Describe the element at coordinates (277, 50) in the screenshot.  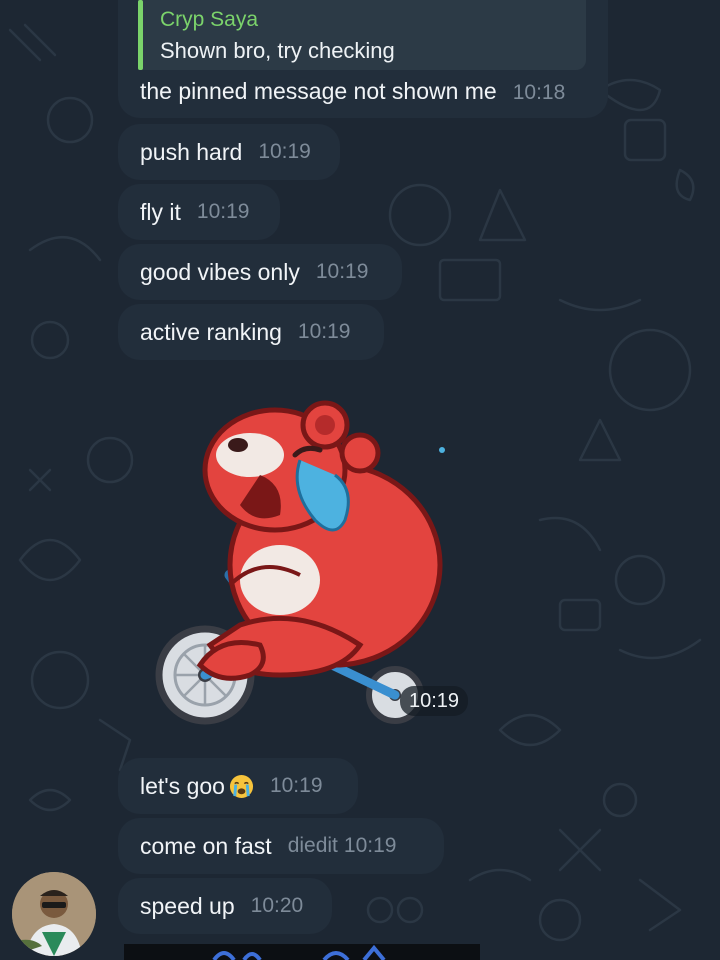
I see `reply-quoted-text: Shown bro, try checking` at that location.